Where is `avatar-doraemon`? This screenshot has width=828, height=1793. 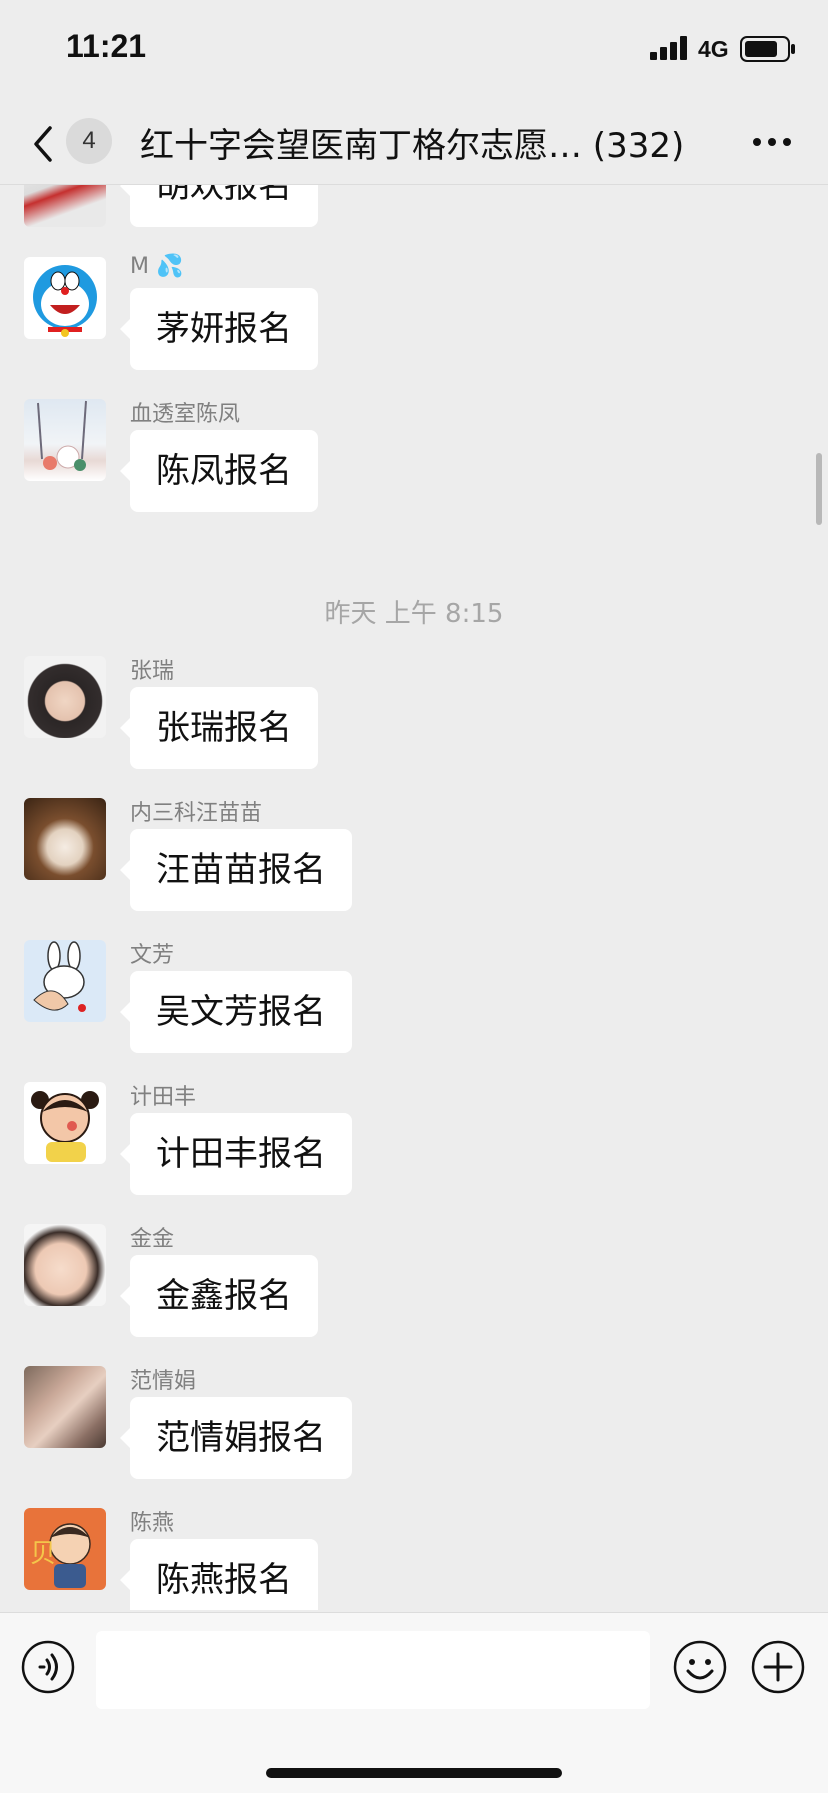 avatar-doraemon is located at coordinates (65, 298).